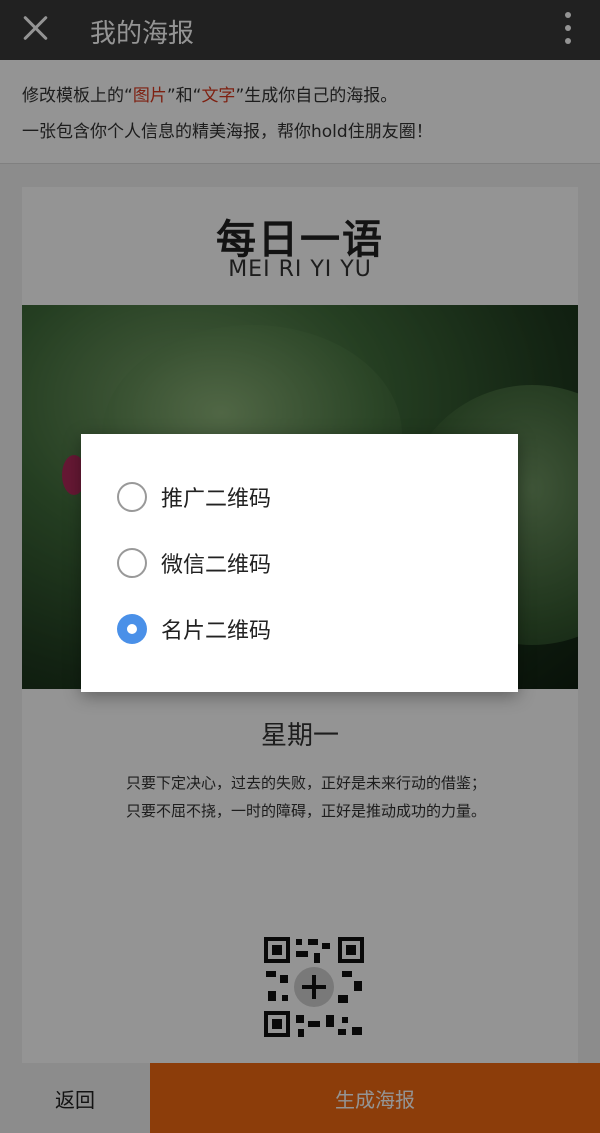 The height and width of the screenshot is (1133, 600). I want to click on radio-checked-icon, so click(132, 629).